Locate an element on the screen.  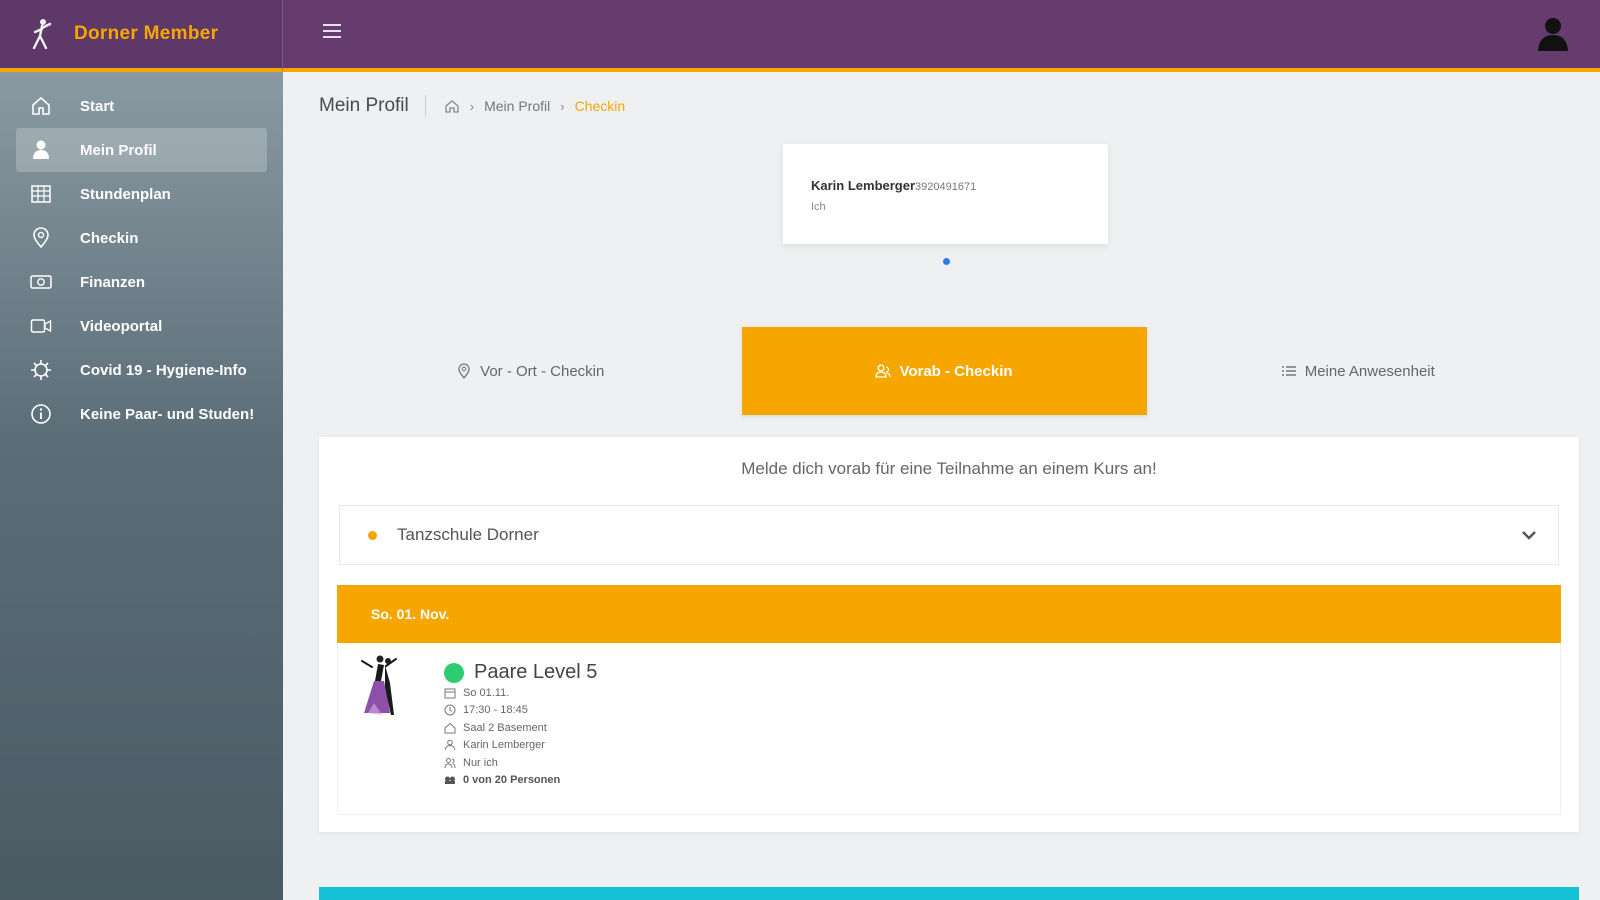
member-name: Karin Lemberger is located at coordinates (863, 185).